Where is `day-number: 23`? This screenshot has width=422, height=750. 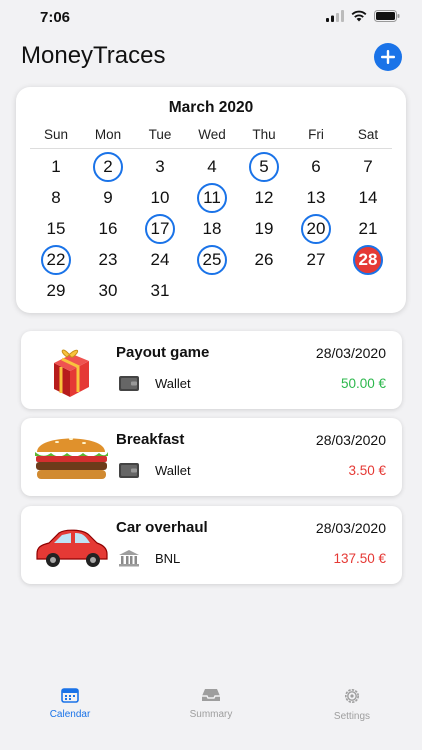
day-number: 23 is located at coordinates (108, 259).